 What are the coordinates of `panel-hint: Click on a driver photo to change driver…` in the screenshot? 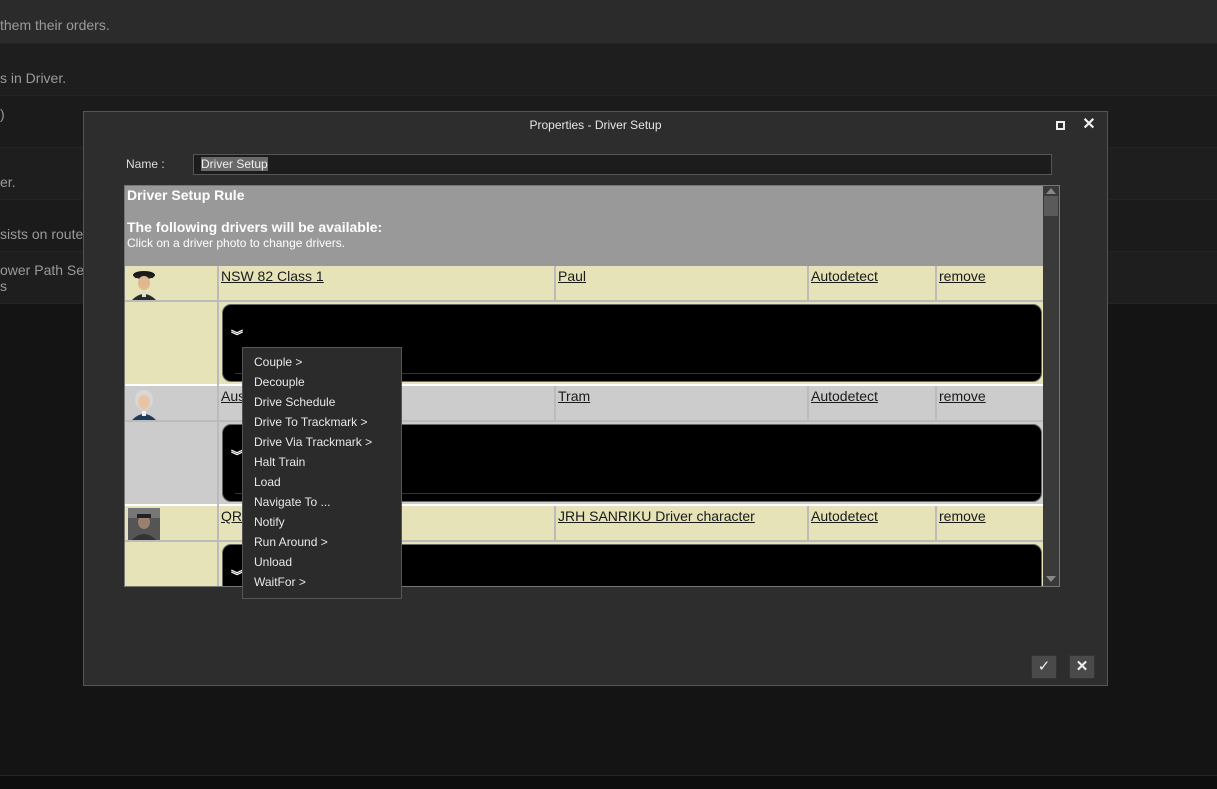 It's located at (236, 243).